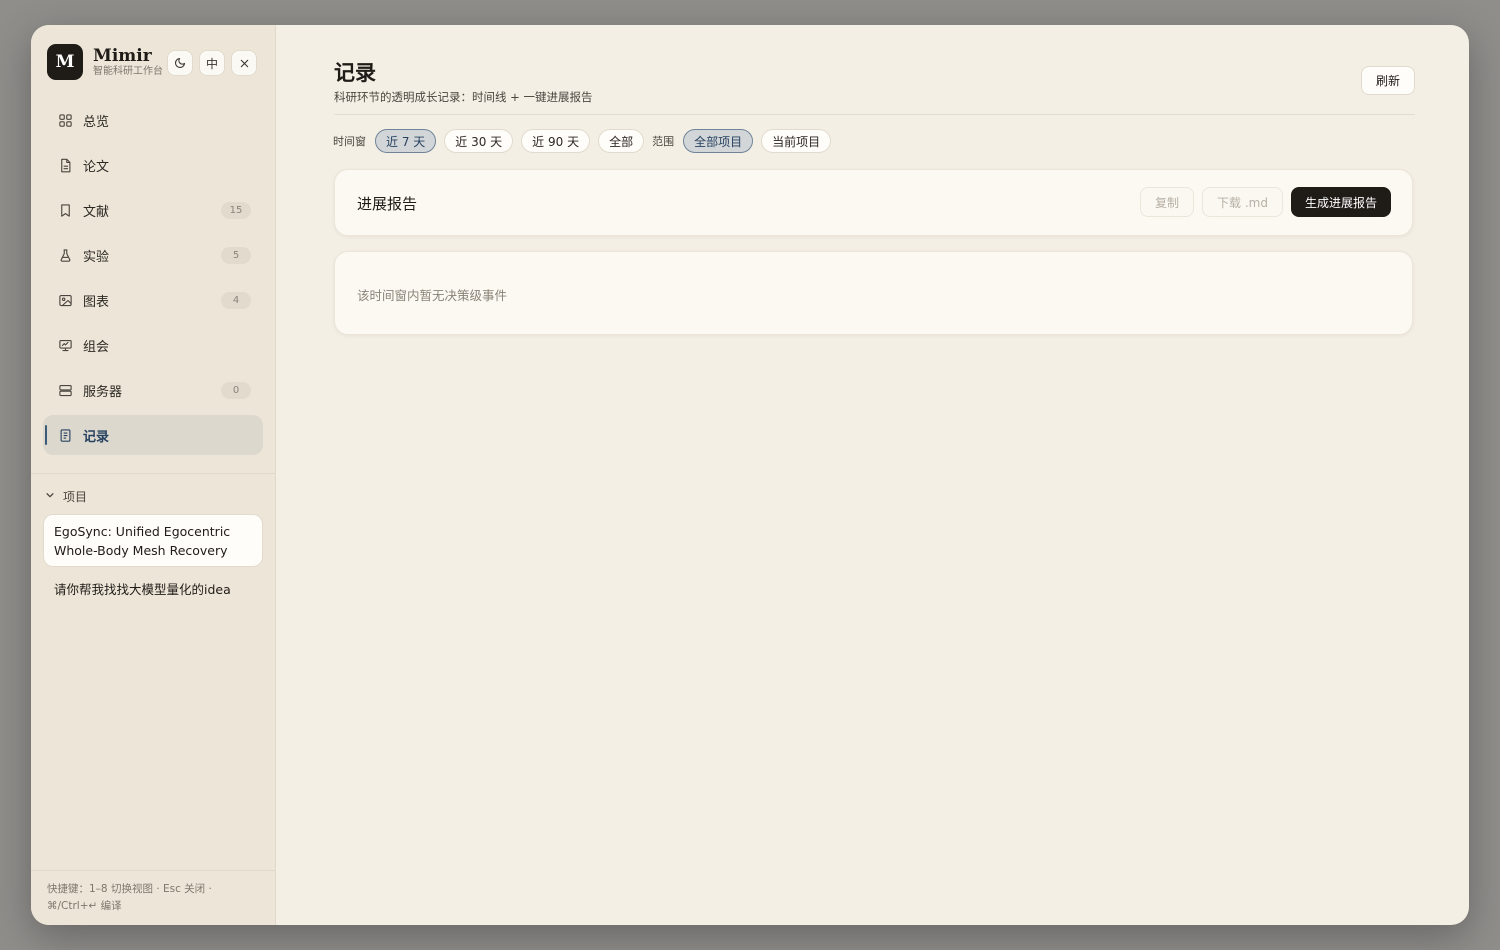 This screenshot has width=1500, height=950. Describe the element at coordinates (65, 62) in the screenshot. I see `app-logo: M` at that location.